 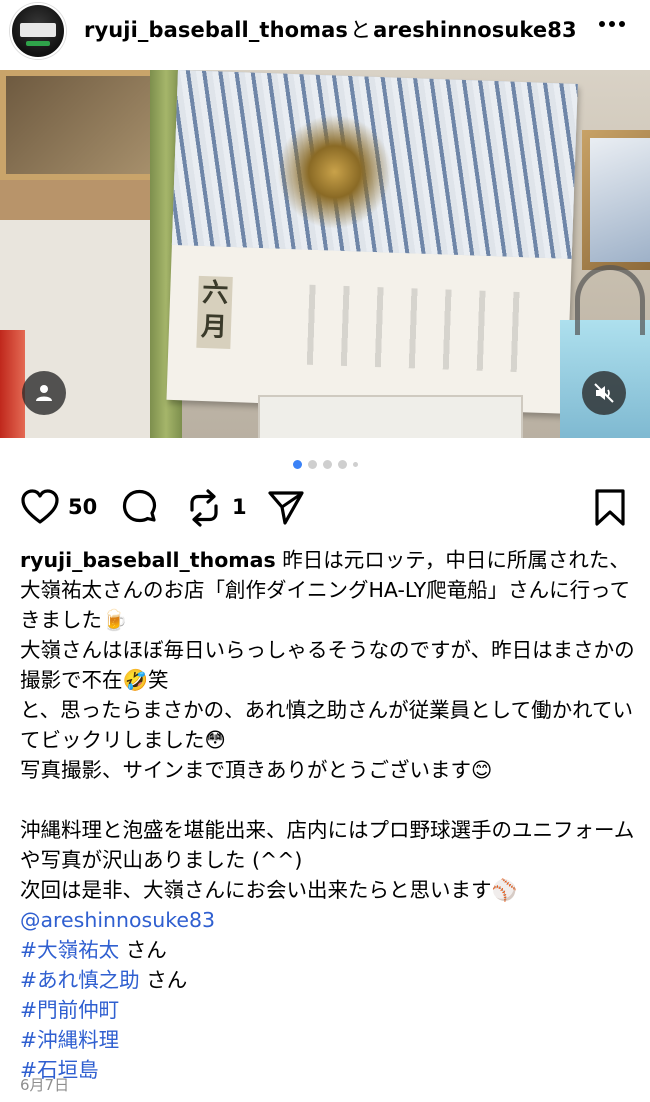 I want to click on hashtag-link: #沖縄料理, so click(x=69, y=1040).